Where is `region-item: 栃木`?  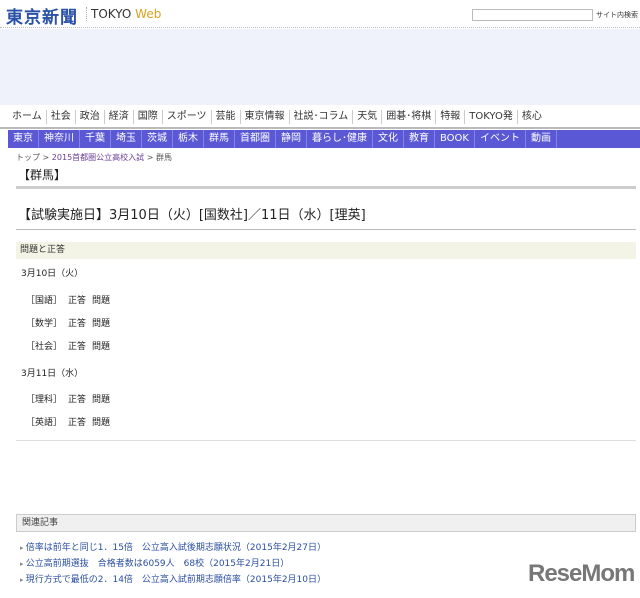
region-item: 栃木 is located at coordinates (188, 139).